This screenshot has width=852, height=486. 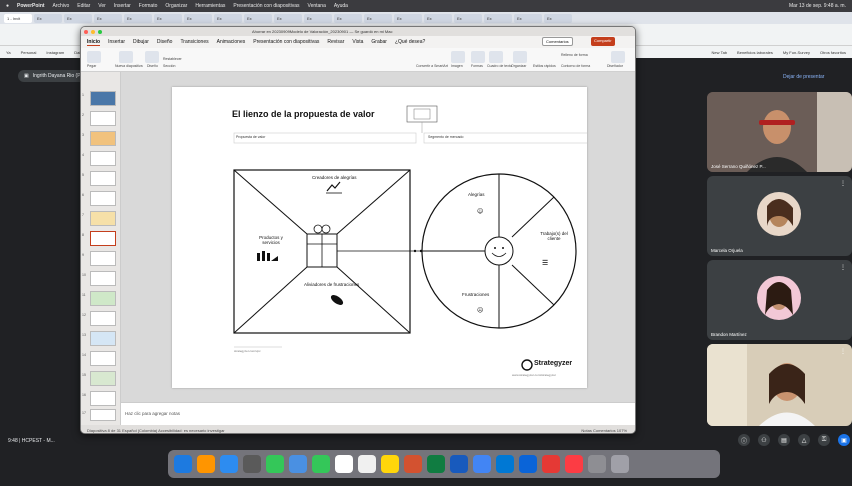 I want to click on comments-button: Comentarios, so click(x=557, y=41).